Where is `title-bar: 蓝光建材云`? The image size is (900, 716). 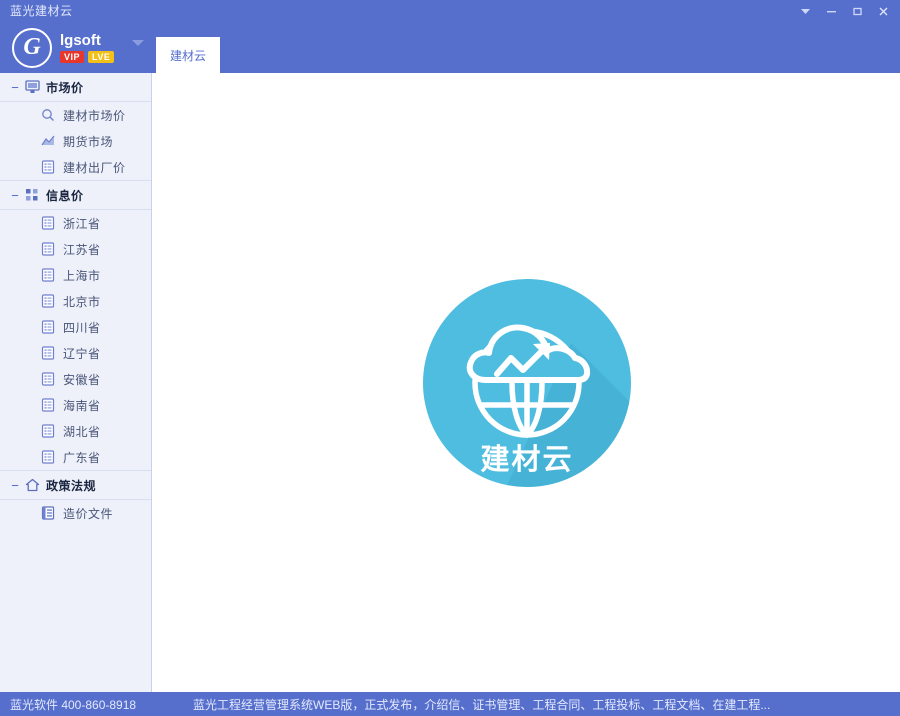 title-bar: 蓝光建材云 is located at coordinates (450, 11).